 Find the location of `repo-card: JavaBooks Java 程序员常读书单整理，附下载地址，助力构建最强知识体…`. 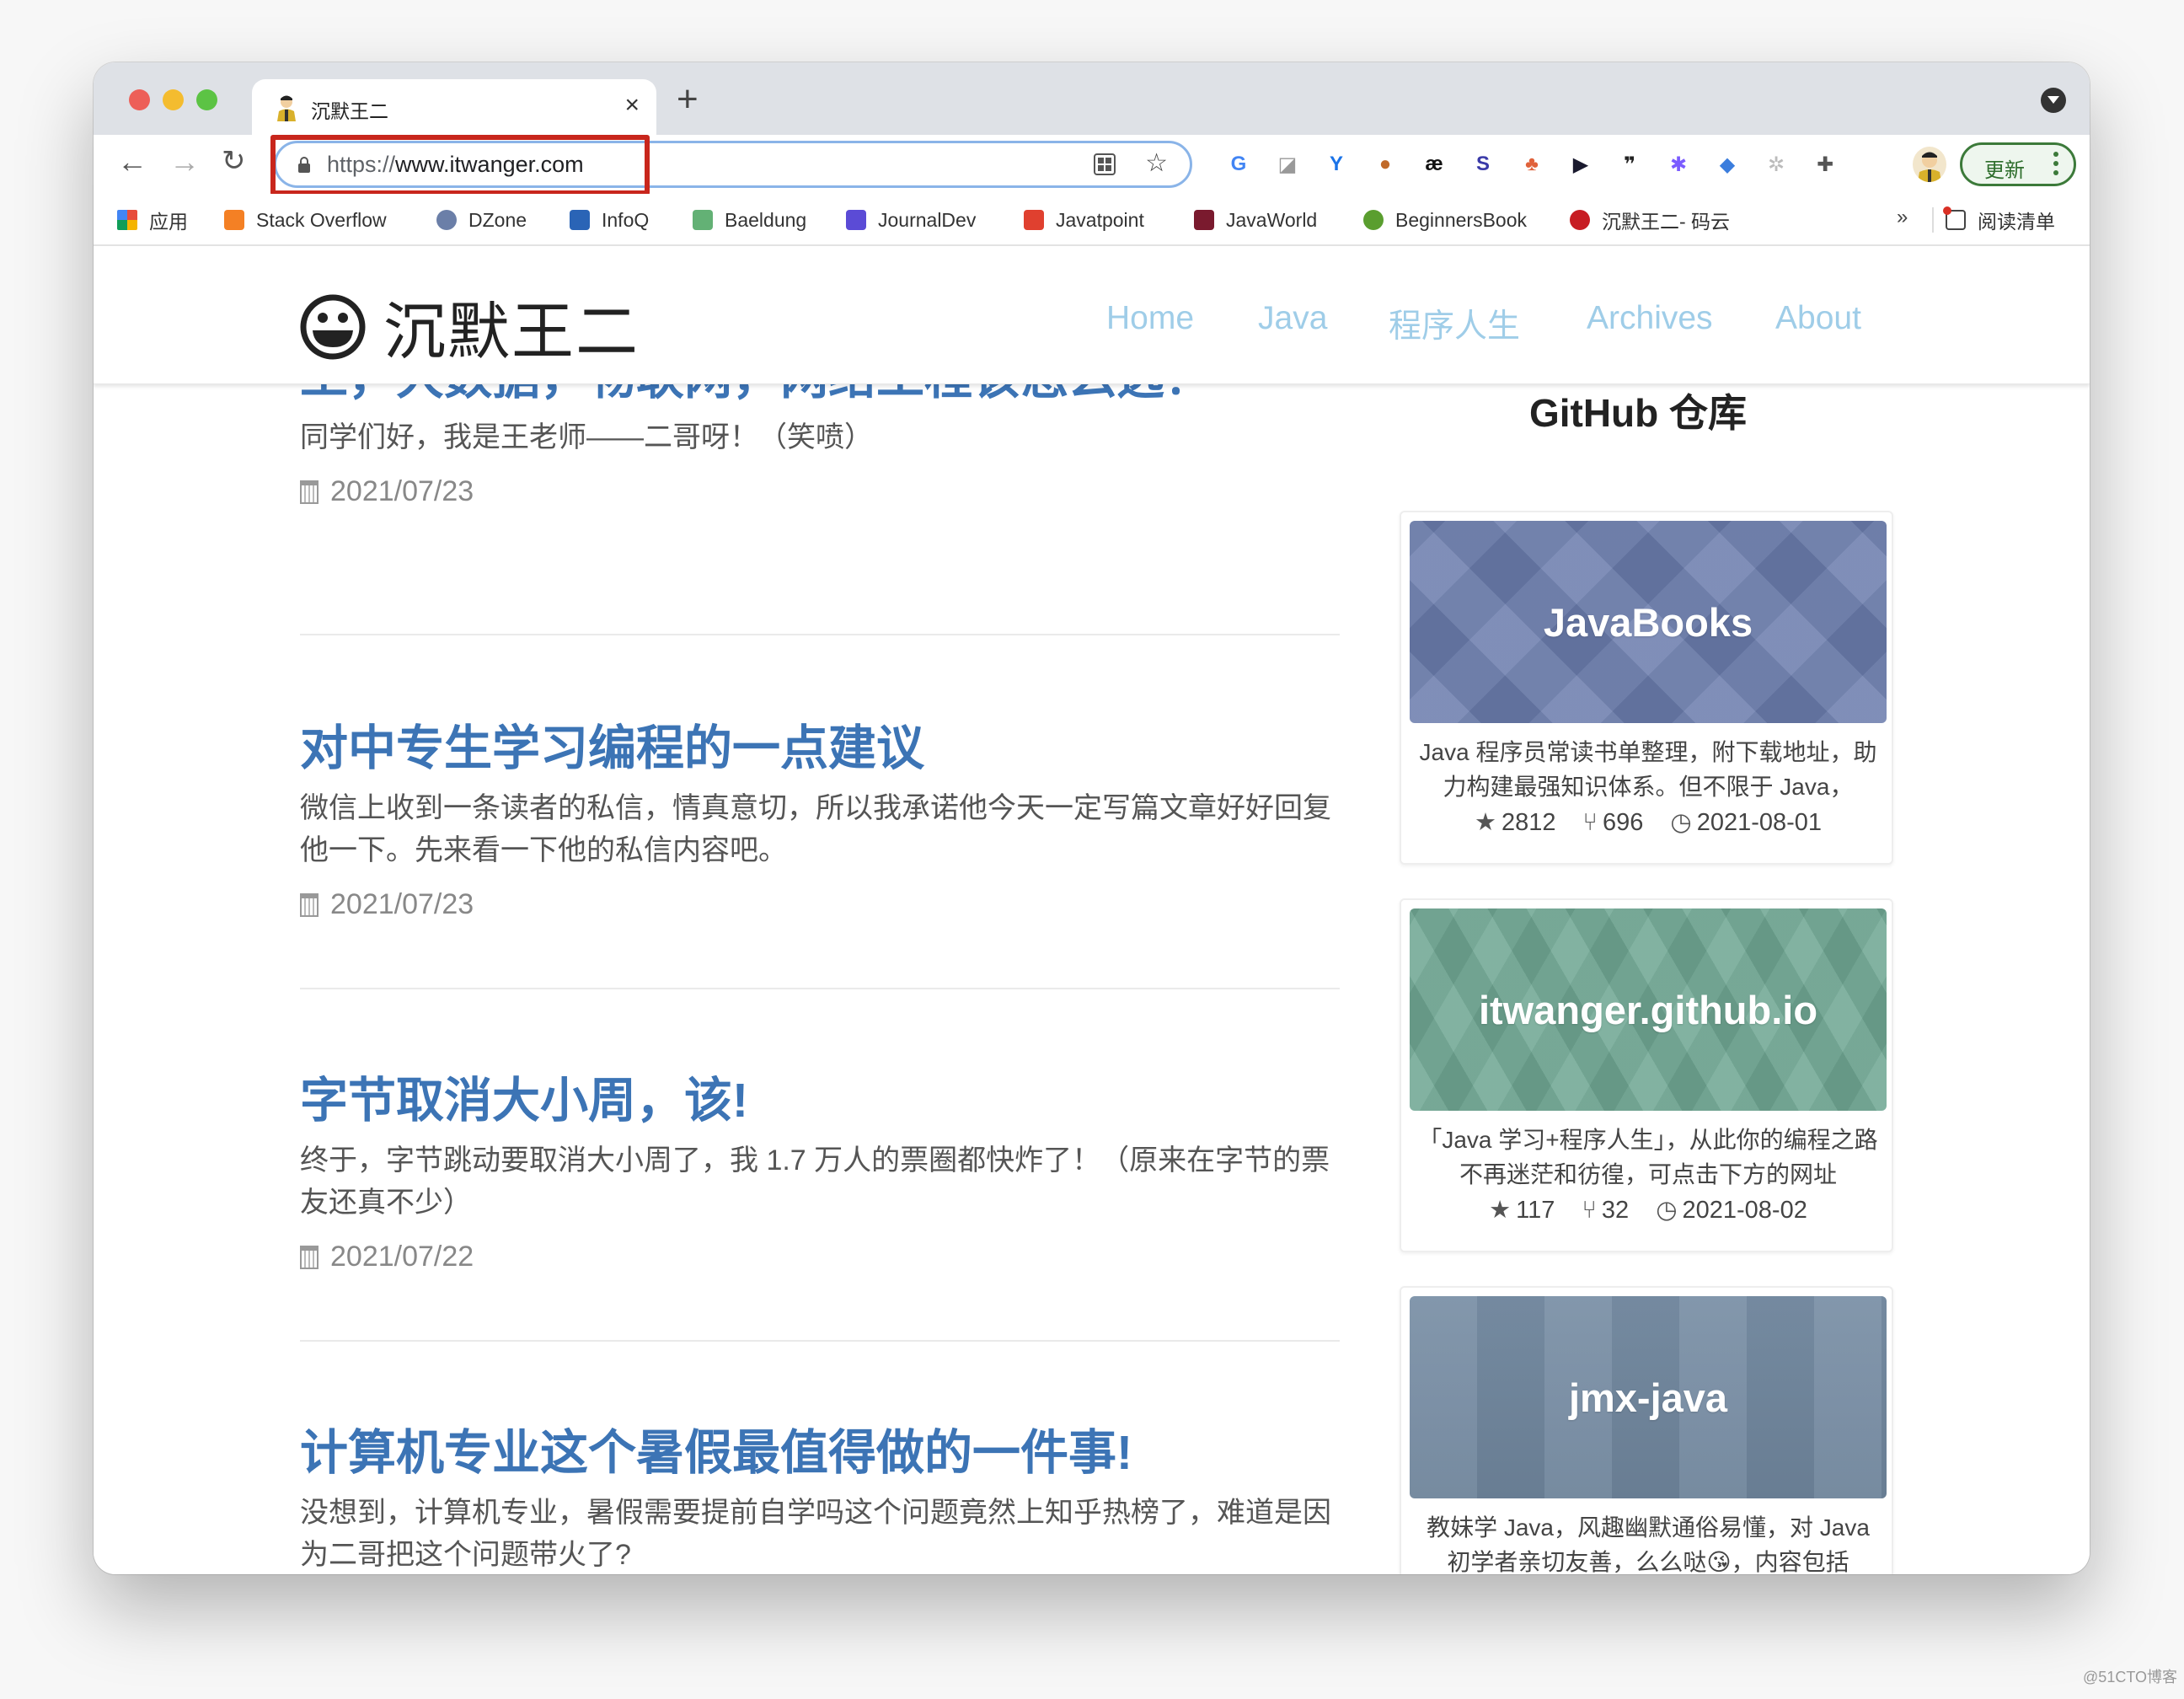

repo-card: JavaBooks Java 程序员常读书单整理，附下载地址，助力构建最强知识体… is located at coordinates (1646, 688).